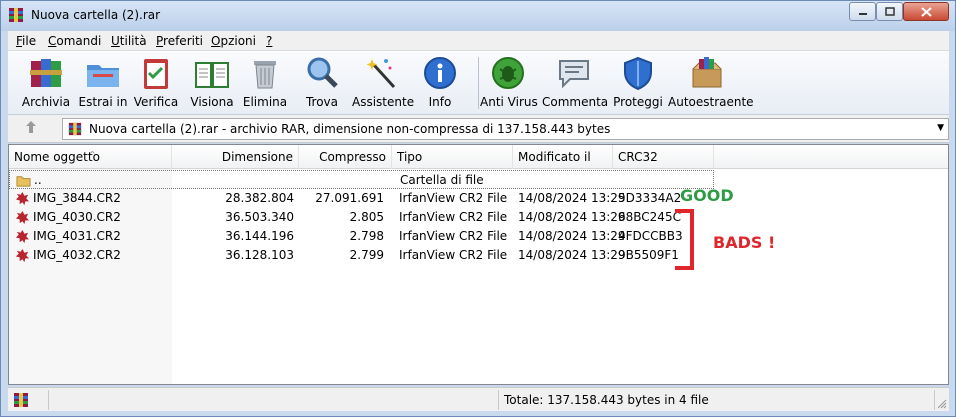 This screenshot has width=956, height=417. I want to click on column-name: Nome oggetto ^, so click(90, 157).